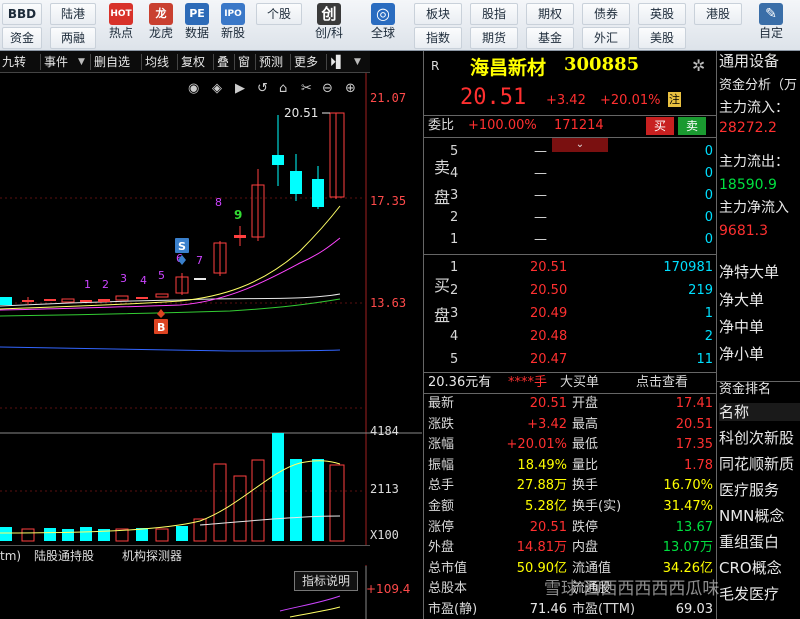 This screenshot has height=619, width=800. What do you see at coordinates (502, 125) in the screenshot?
I see `order-ratio-value: +100.00%` at bounding box center [502, 125].